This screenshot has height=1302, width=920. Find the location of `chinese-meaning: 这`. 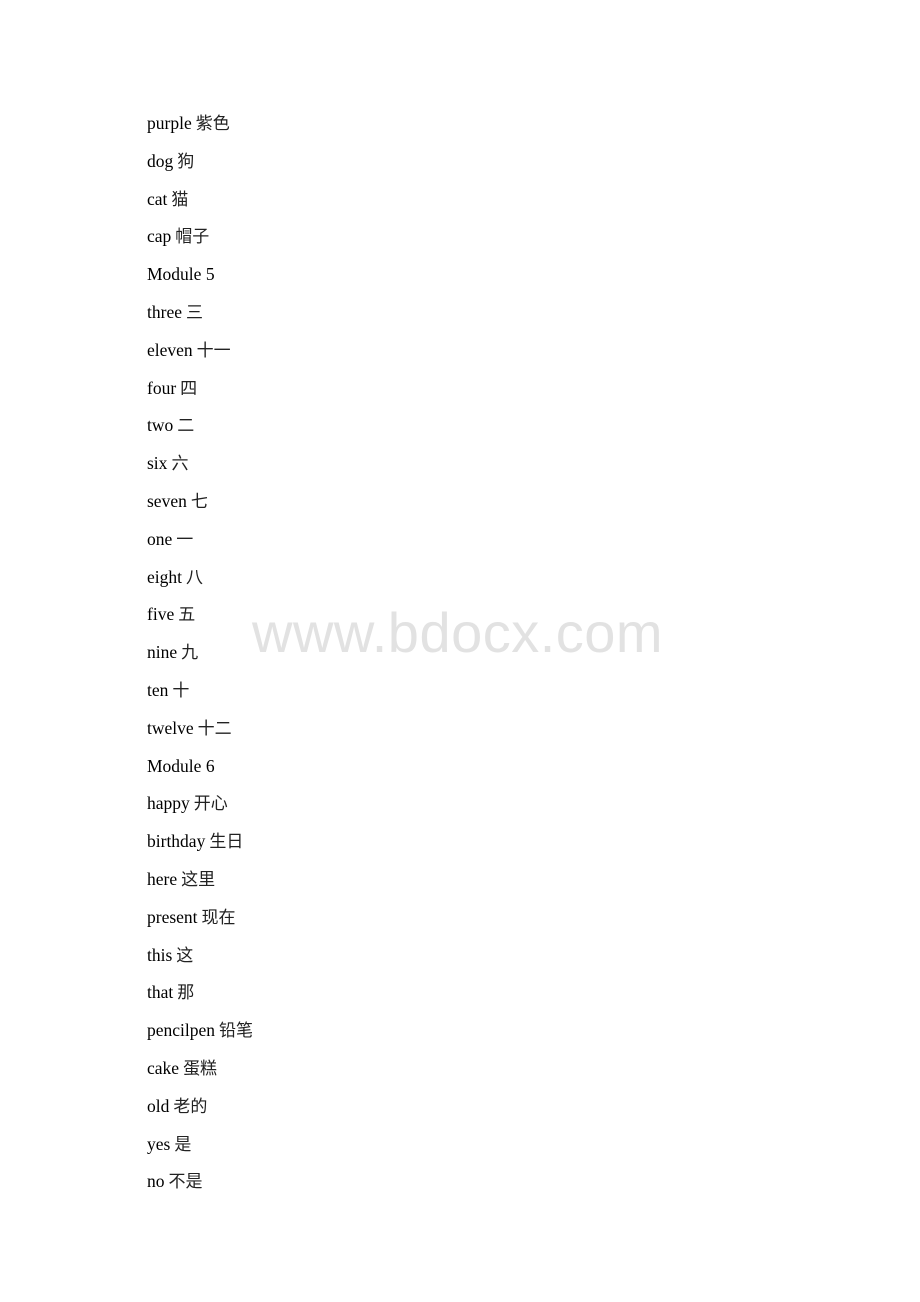

chinese-meaning: 这 is located at coordinates (185, 955).